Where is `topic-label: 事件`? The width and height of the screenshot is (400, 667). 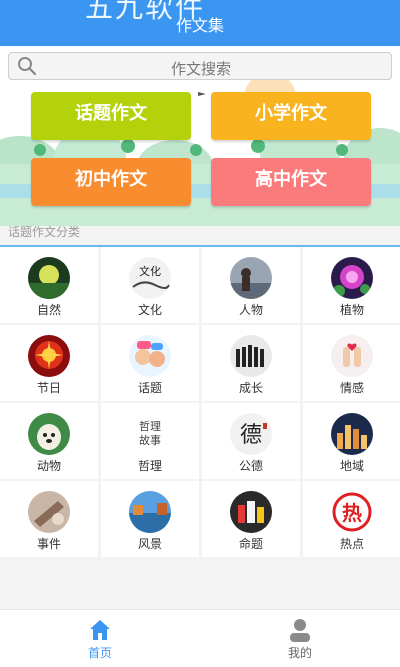
topic-label: 事件 is located at coordinates (48, 544).